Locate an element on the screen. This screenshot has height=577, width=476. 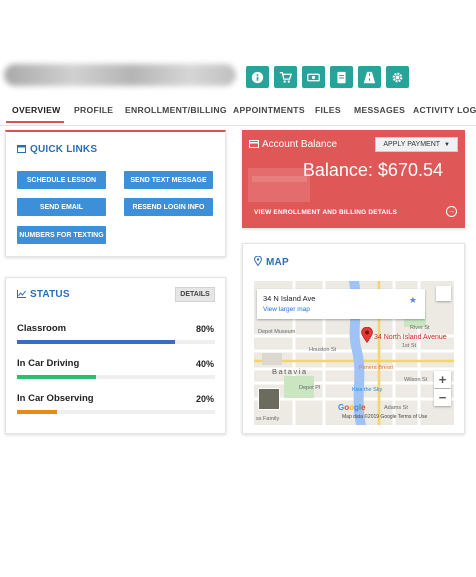
document-icon is located at coordinates (341, 77).